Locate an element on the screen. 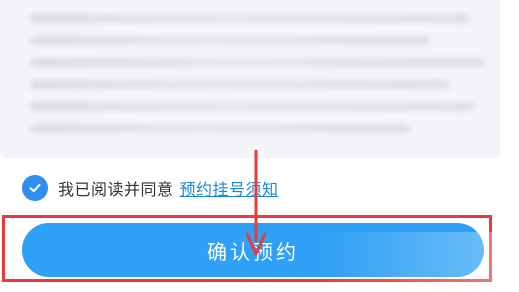 Image resolution: width=519 pixels, height=292 pixels. agreement-checkbox is located at coordinates (35, 188).